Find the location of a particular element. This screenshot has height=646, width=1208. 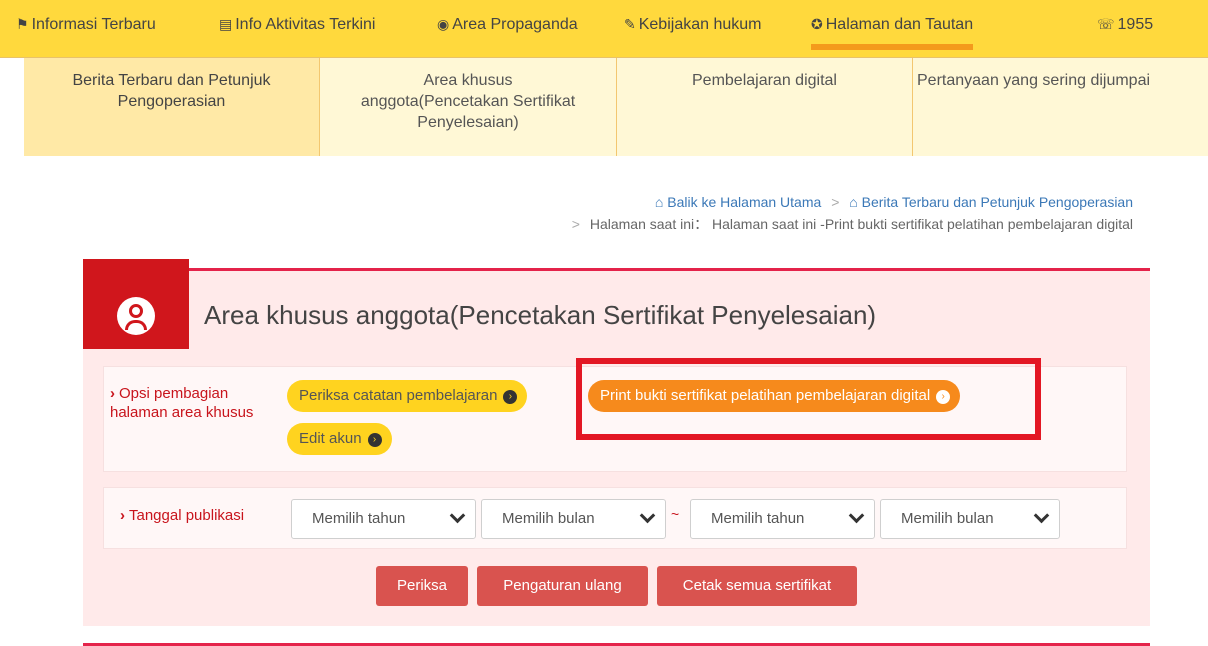

breadcrumb-home-label: Balik ke Halaman Utama is located at coordinates (744, 202).